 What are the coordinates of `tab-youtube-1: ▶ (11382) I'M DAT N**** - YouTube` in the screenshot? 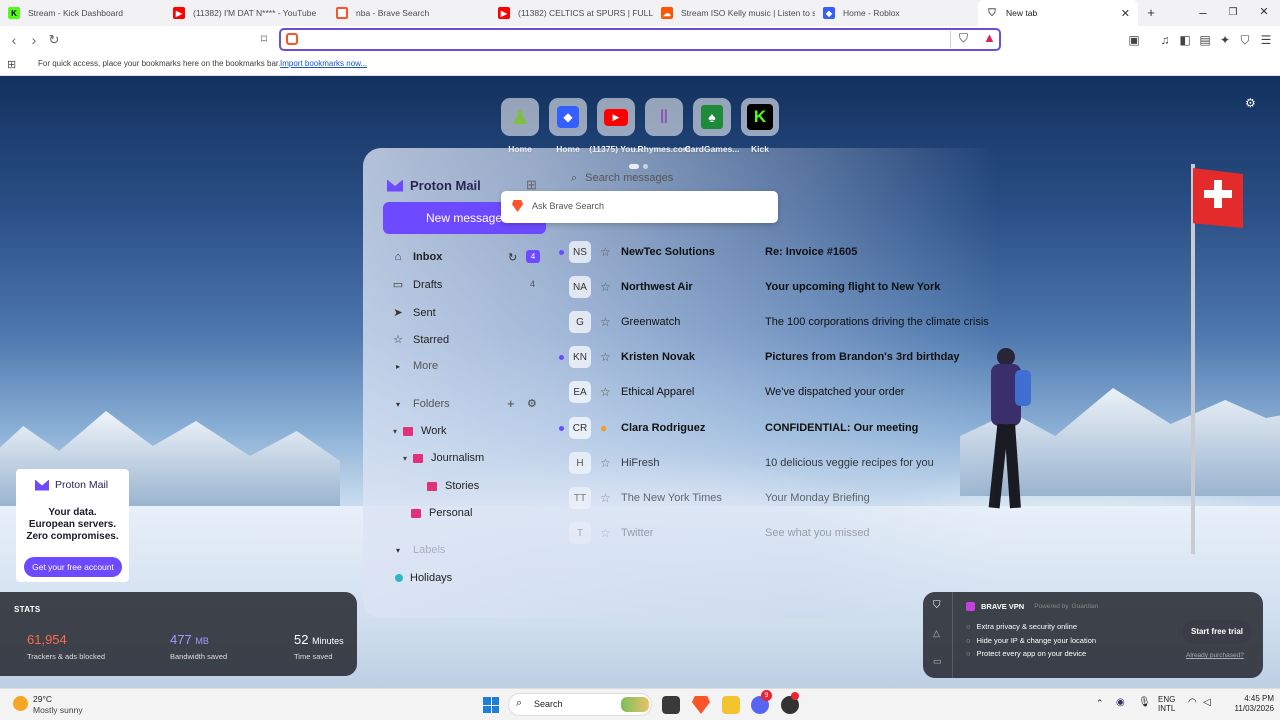 It's located at (246, 13).